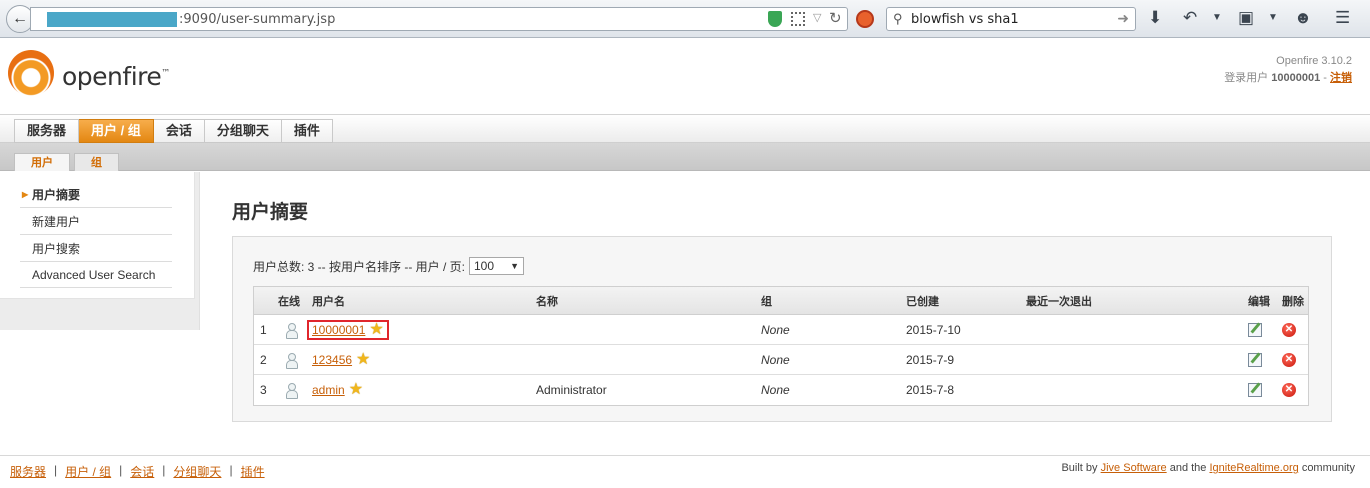  What do you see at coordinates (1303, 18) in the screenshot?
I see `smiley-icon: ☻` at bounding box center [1303, 18].